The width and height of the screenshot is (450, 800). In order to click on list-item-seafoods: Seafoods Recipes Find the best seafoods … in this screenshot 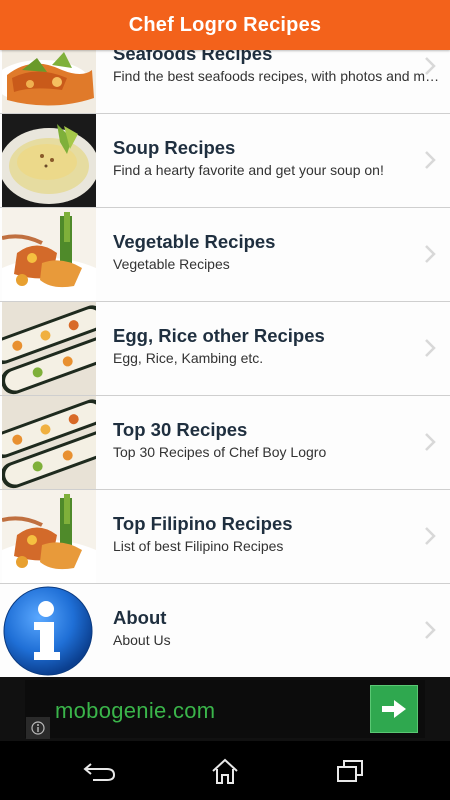, I will do `click(225, 82)`.